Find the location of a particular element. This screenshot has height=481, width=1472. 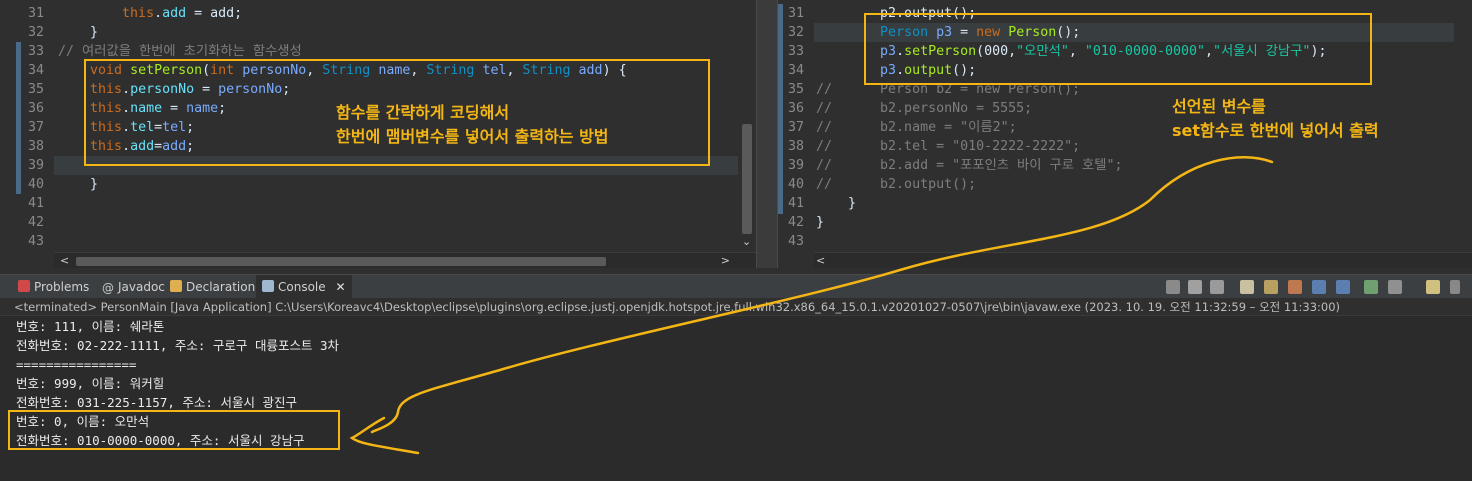

code-text: this.add = add; is located at coordinates (182, 13).